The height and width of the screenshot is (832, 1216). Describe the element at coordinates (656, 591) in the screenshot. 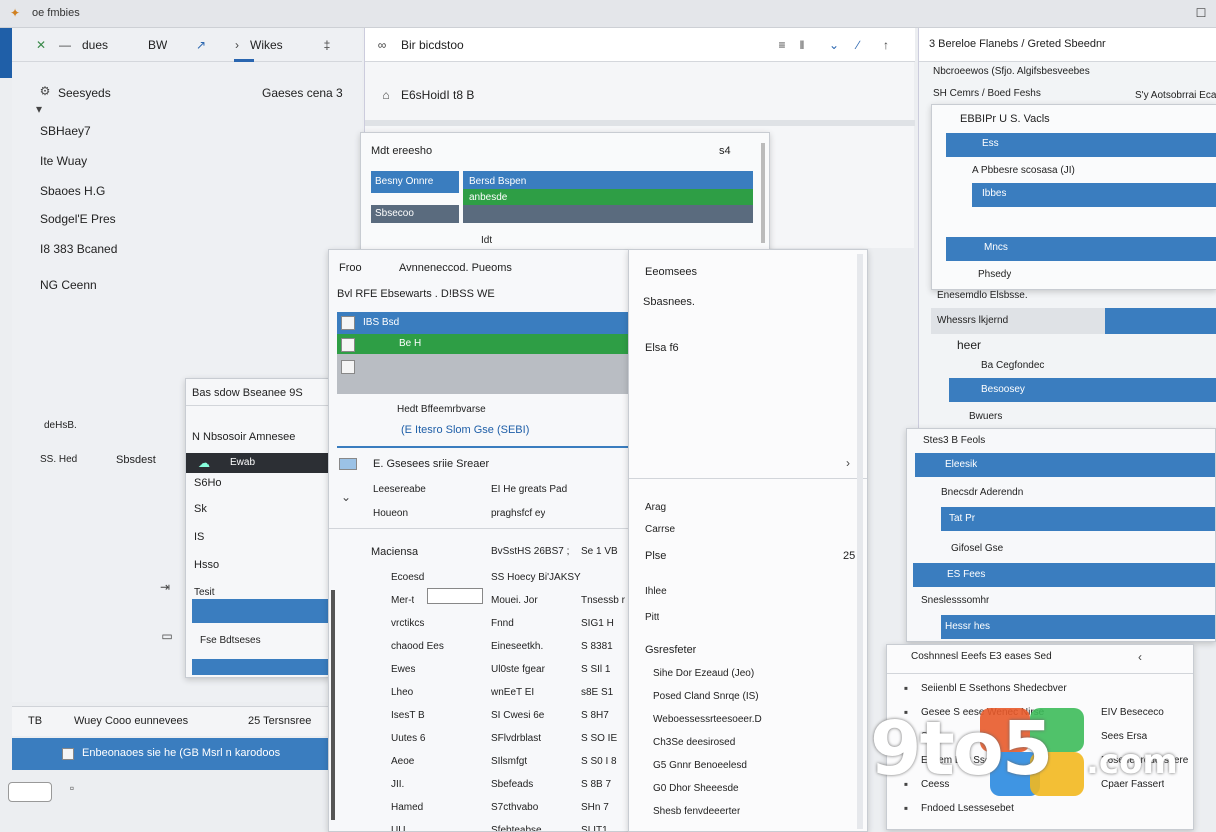

I see `context-mid-4: Ihlee` at that location.